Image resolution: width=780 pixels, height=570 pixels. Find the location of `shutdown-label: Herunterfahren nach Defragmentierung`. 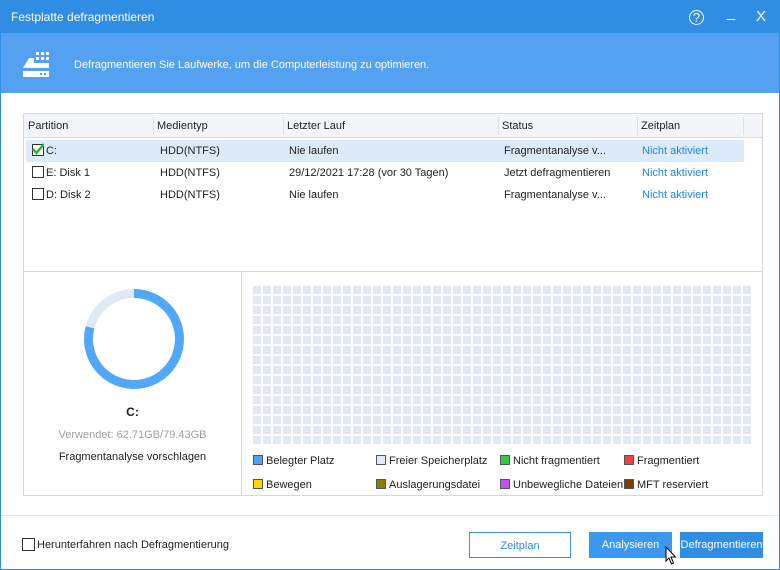

shutdown-label: Herunterfahren nach Defragmentierung is located at coordinates (133, 545).